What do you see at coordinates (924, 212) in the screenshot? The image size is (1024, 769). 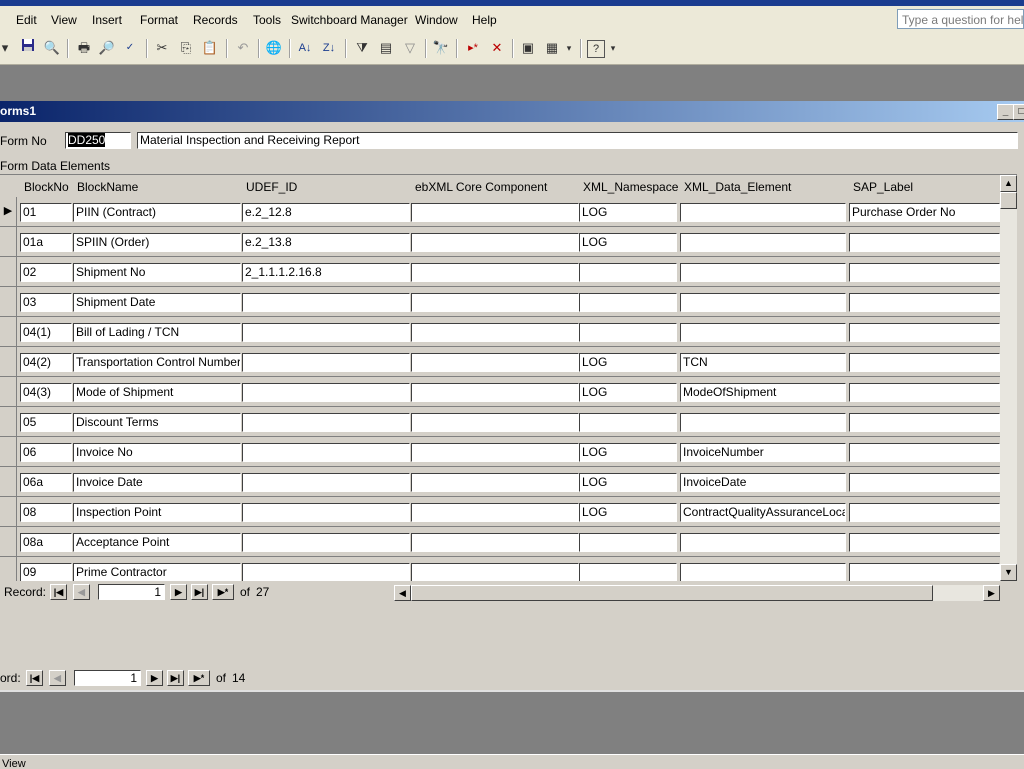 I see `cell-sap-label: Purchase Order No` at bounding box center [924, 212].